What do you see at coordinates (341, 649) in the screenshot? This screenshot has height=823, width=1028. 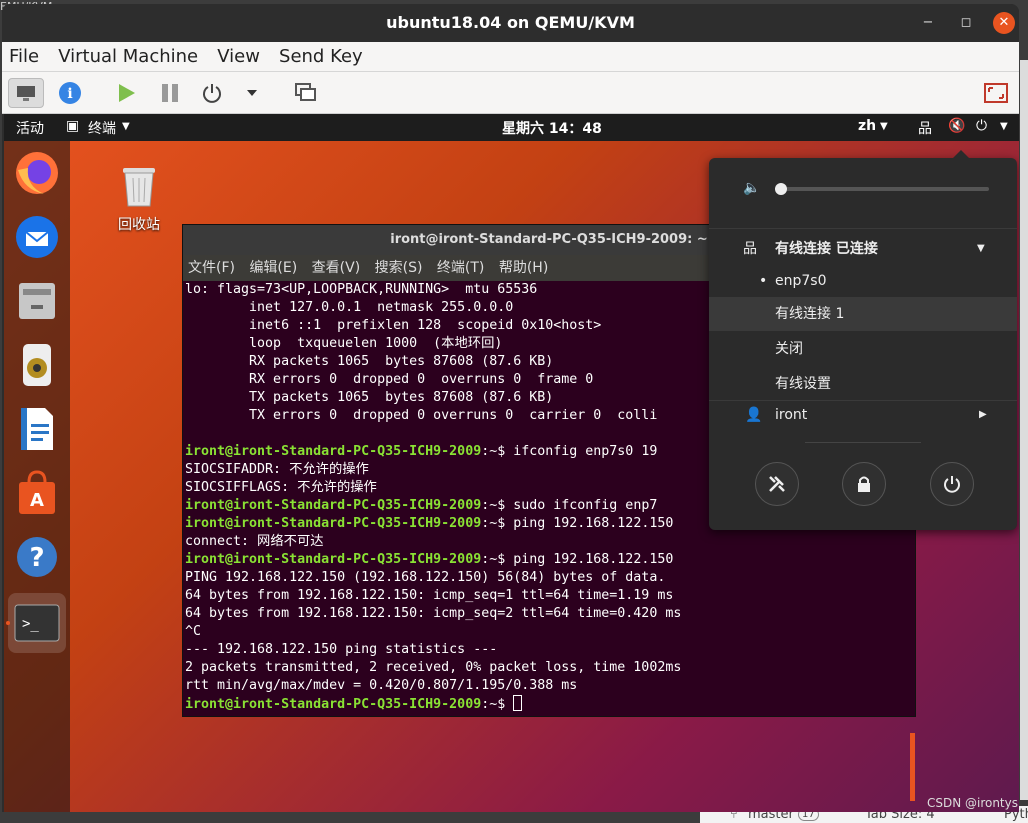 I see `terminal-line: --- 192.168.122.150 ping statistics ---` at bounding box center [341, 649].